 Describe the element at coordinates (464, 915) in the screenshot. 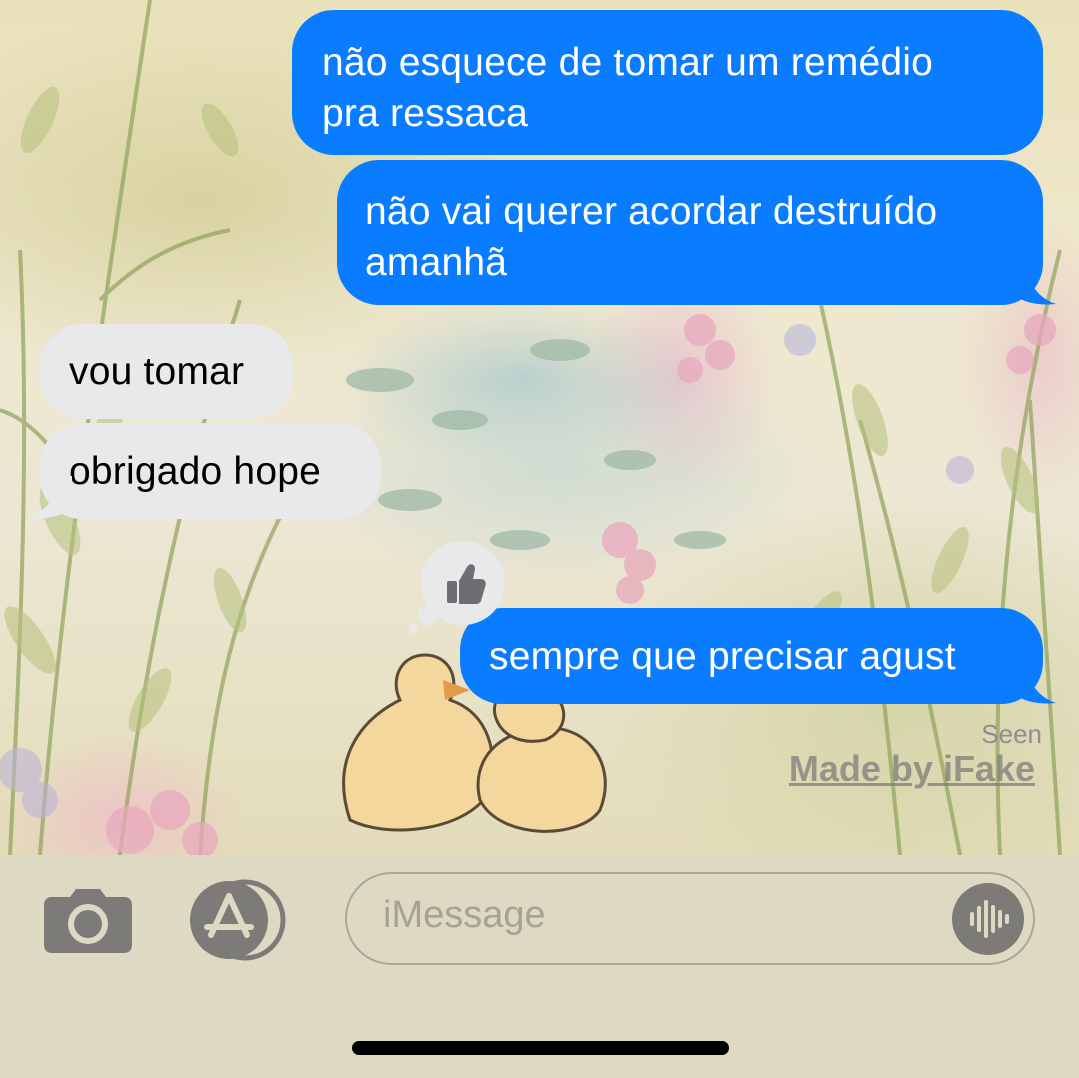

I see `imessage-placeholder: iMessage` at that location.